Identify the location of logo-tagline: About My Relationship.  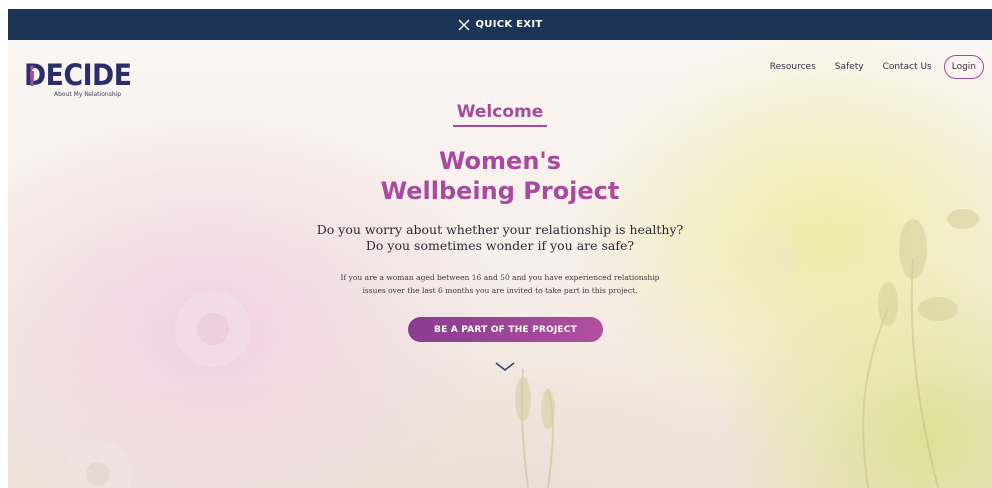
(88, 94).